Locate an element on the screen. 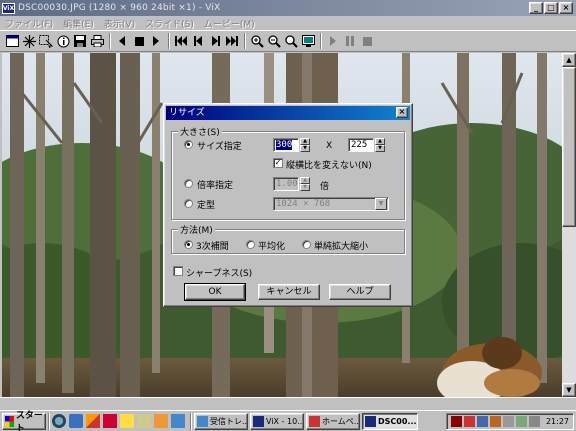 The image size is (576, 431). tray-app-icon is located at coordinates (456, 421).